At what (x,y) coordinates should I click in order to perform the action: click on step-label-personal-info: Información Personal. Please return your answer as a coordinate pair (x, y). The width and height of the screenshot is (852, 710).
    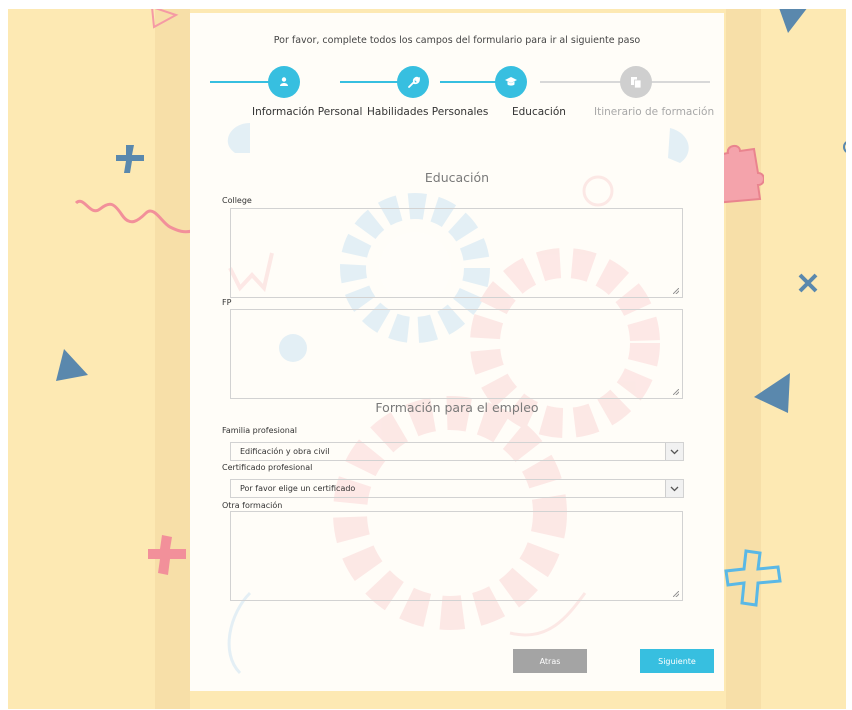
    Looking at the image, I should click on (307, 112).